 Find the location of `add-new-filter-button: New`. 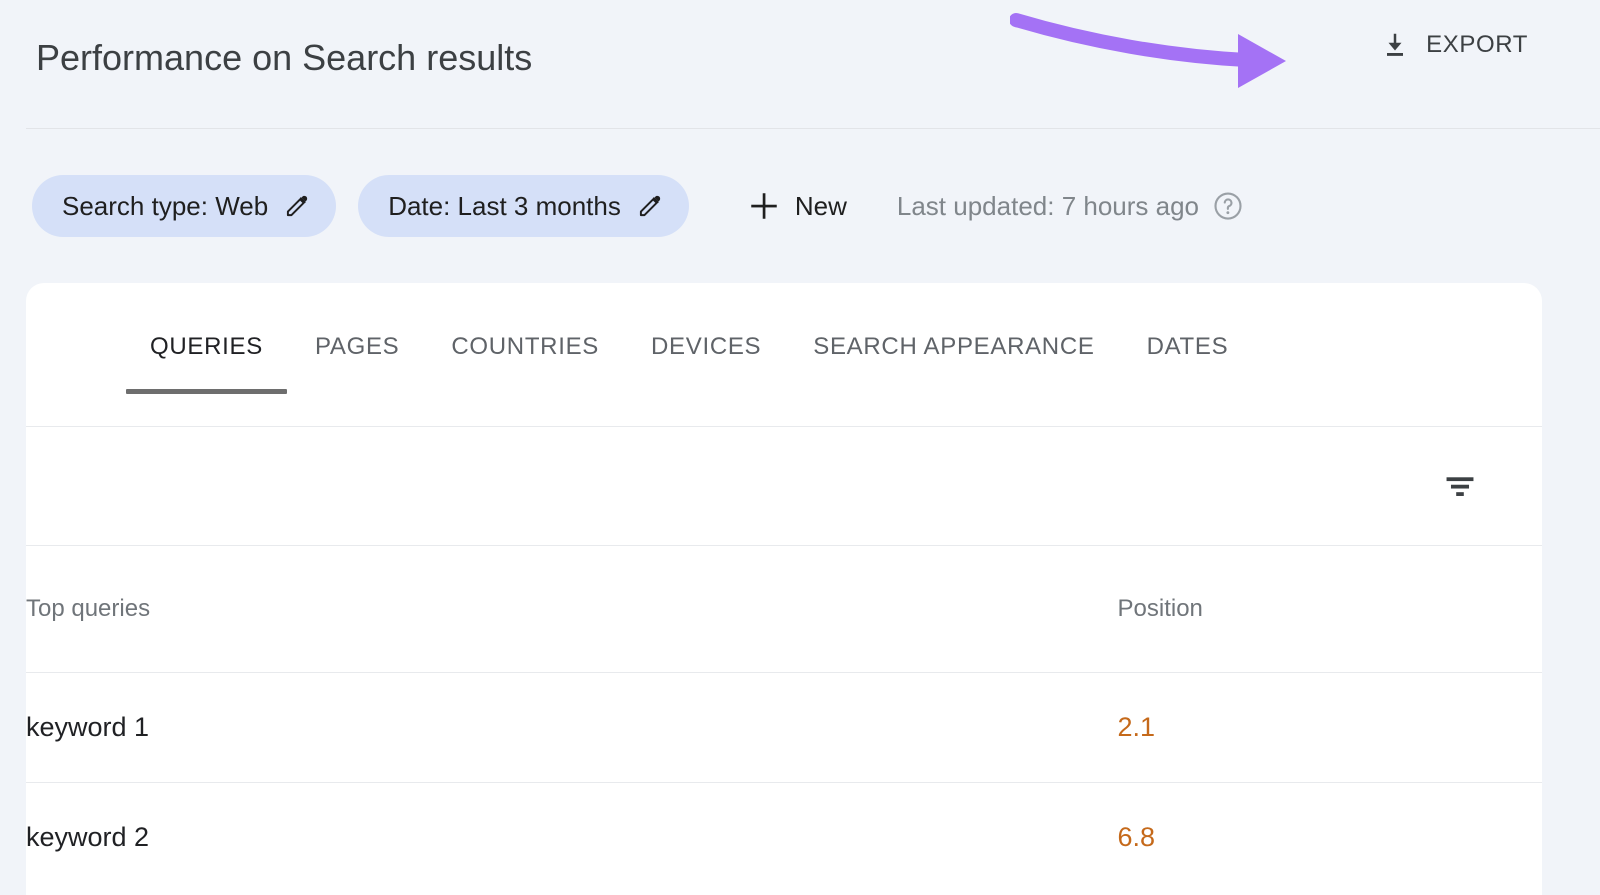

add-new-filter-button: New is located at coordinates (797, 206).